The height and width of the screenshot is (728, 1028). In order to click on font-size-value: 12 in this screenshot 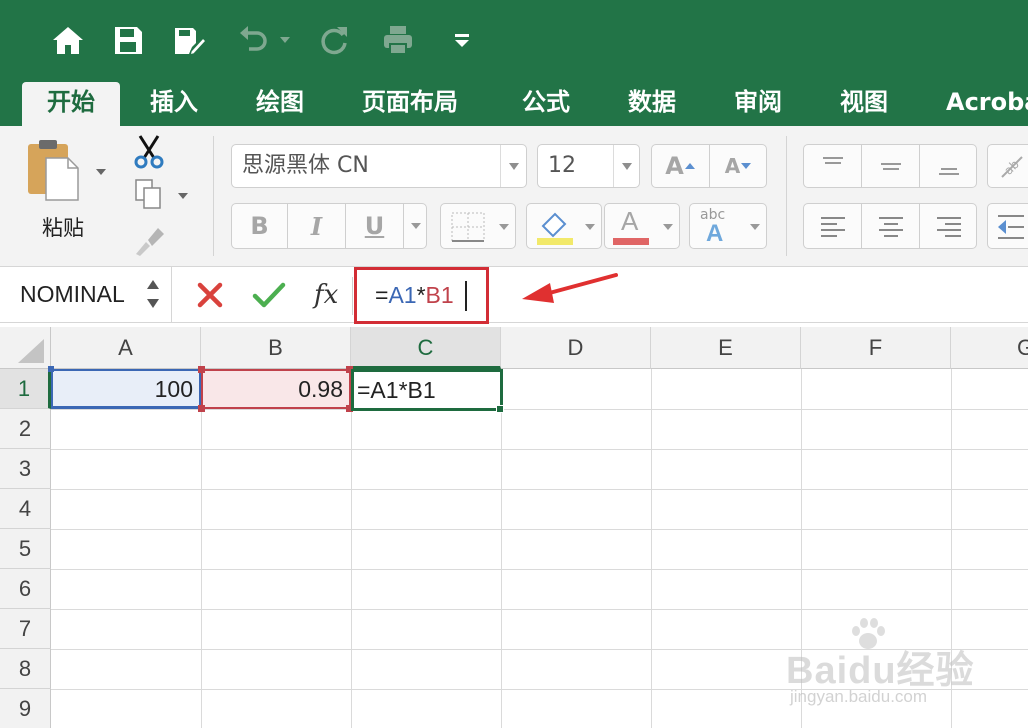, I will do `click(562, 165)`.